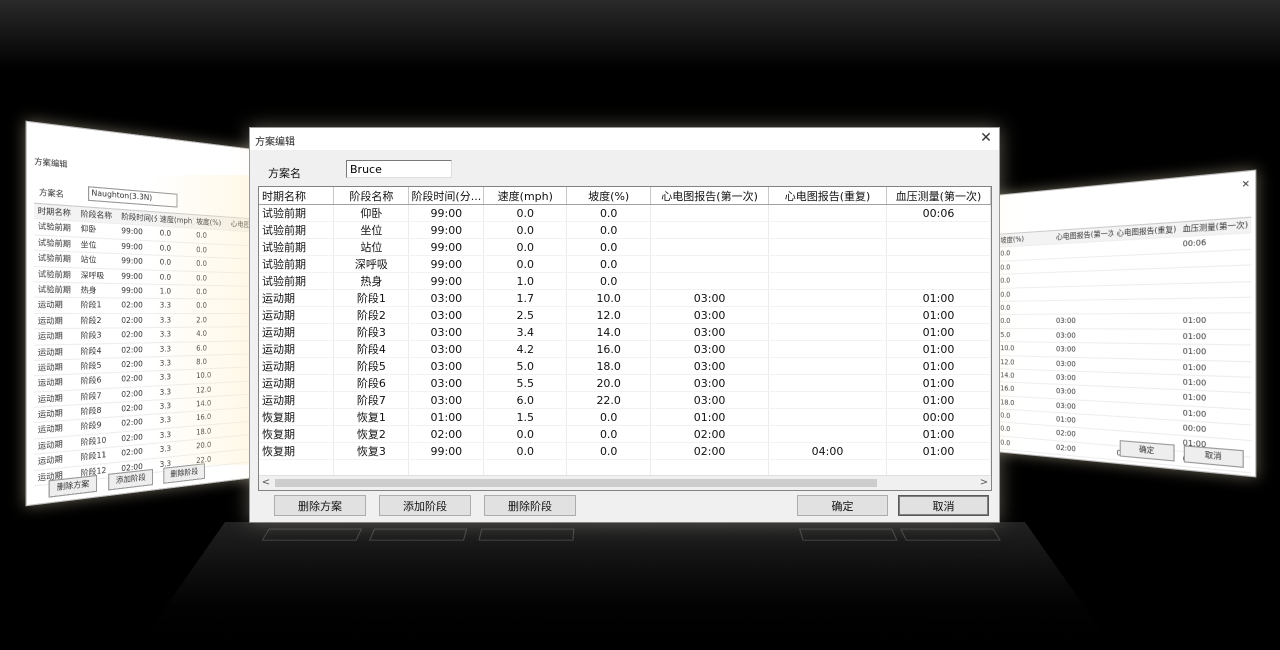  Describe the element at coordinates (371, 349) in the screenshot. I see `table-cell: 阶段4` at that location.